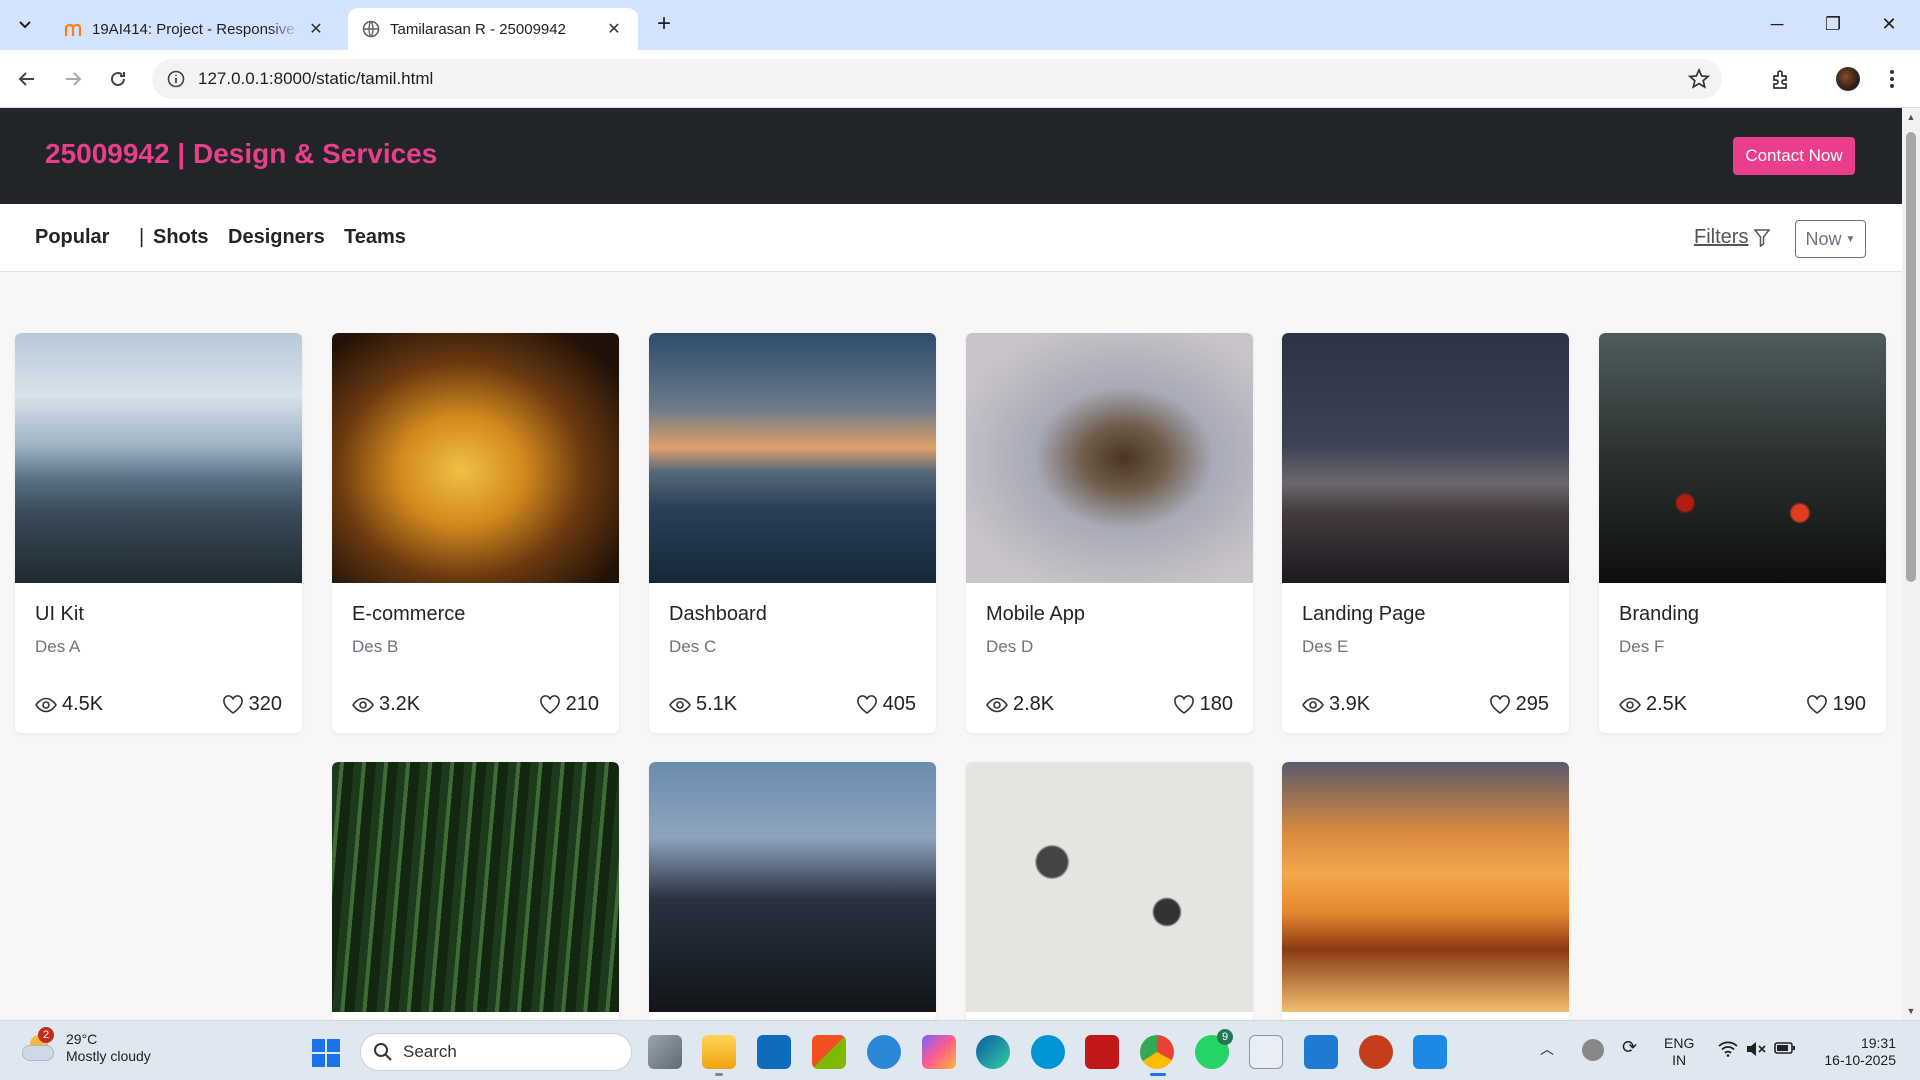 This screenshot has width=1920, height=1080. Describe the element at coordinates (1781, 79) in the screenshot. I see `extensions-puzzle-icon` at that location.